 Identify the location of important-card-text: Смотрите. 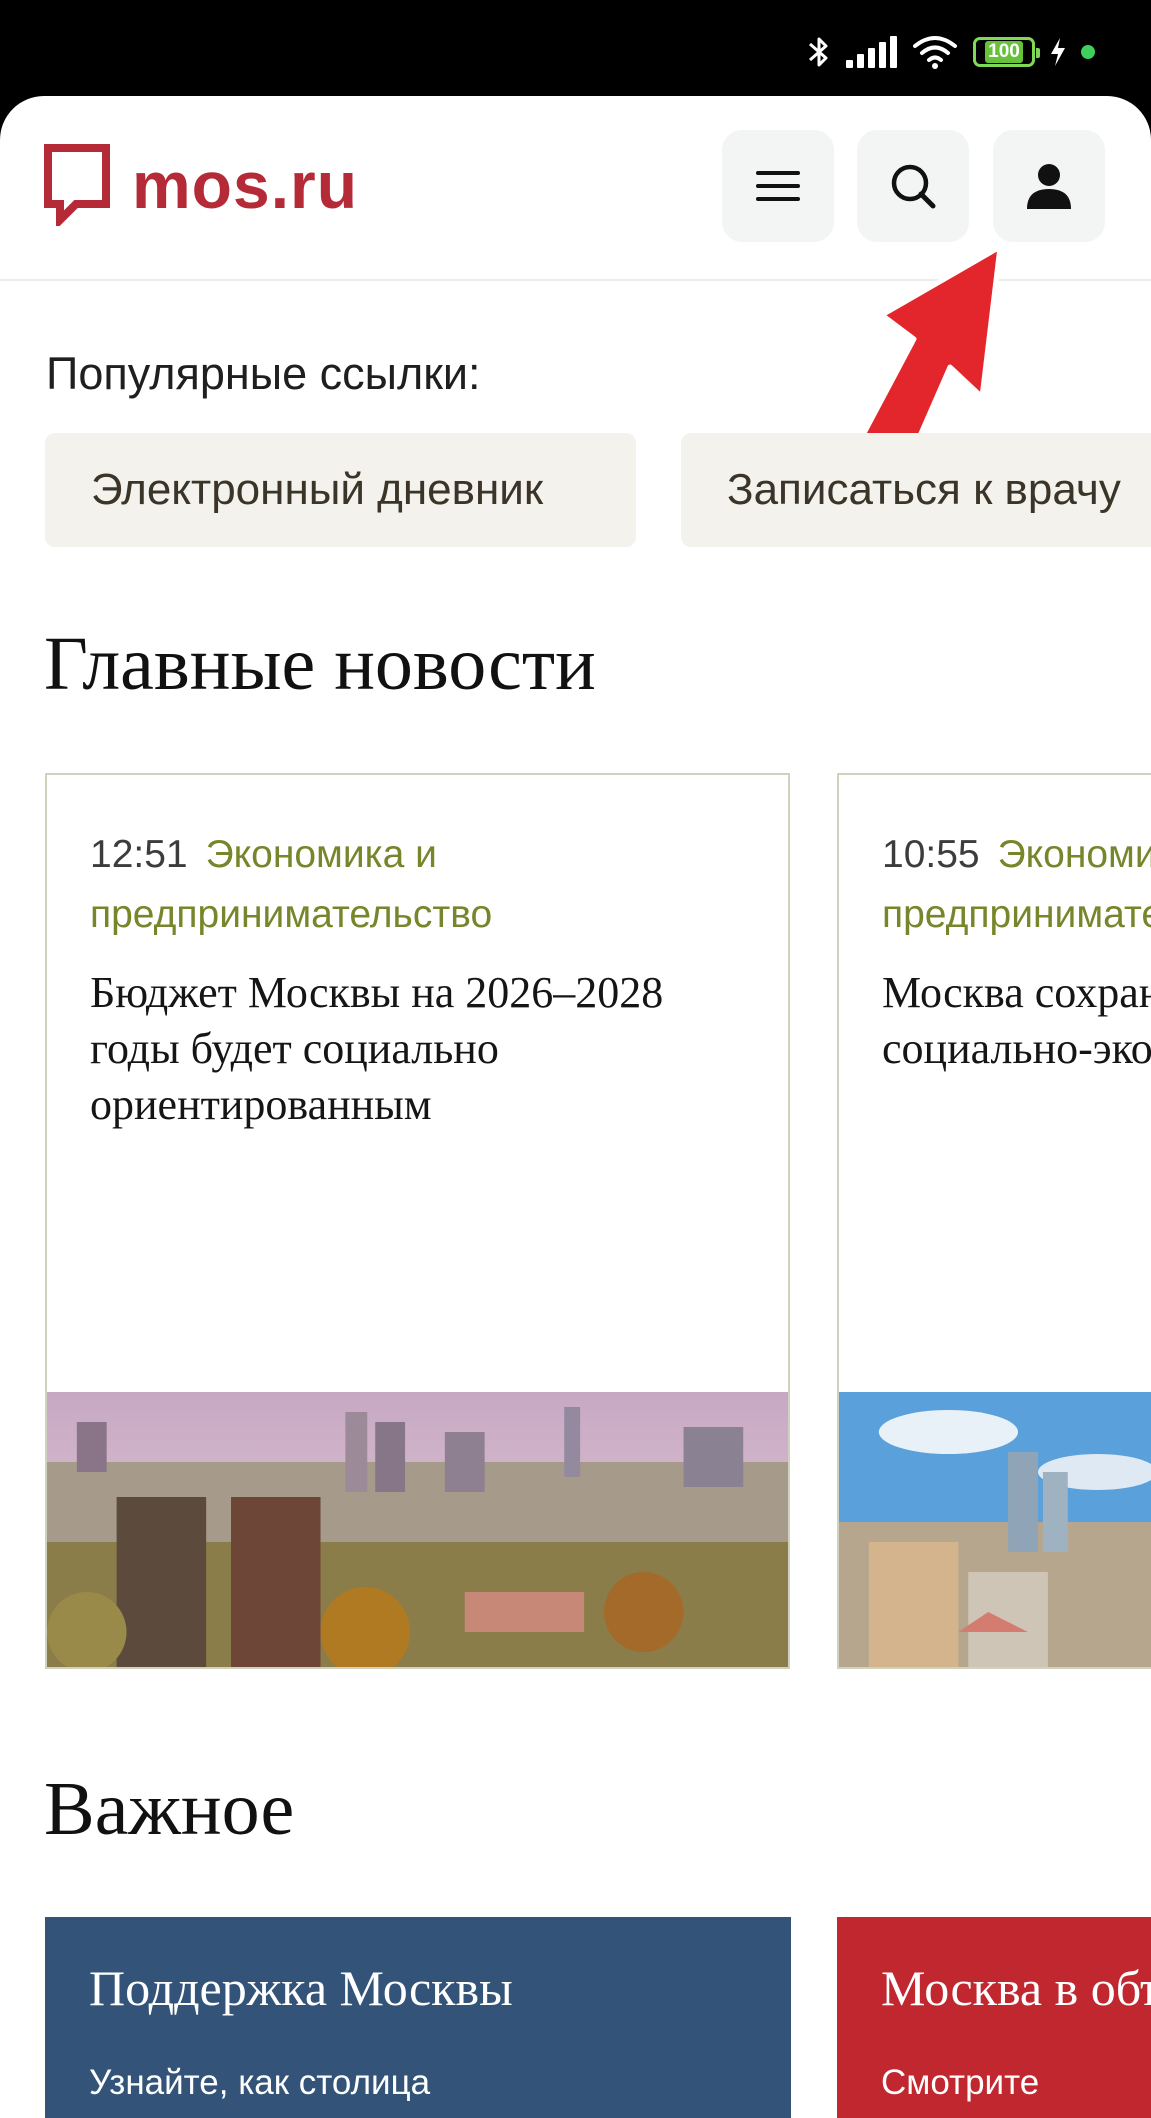
(960, 2082).